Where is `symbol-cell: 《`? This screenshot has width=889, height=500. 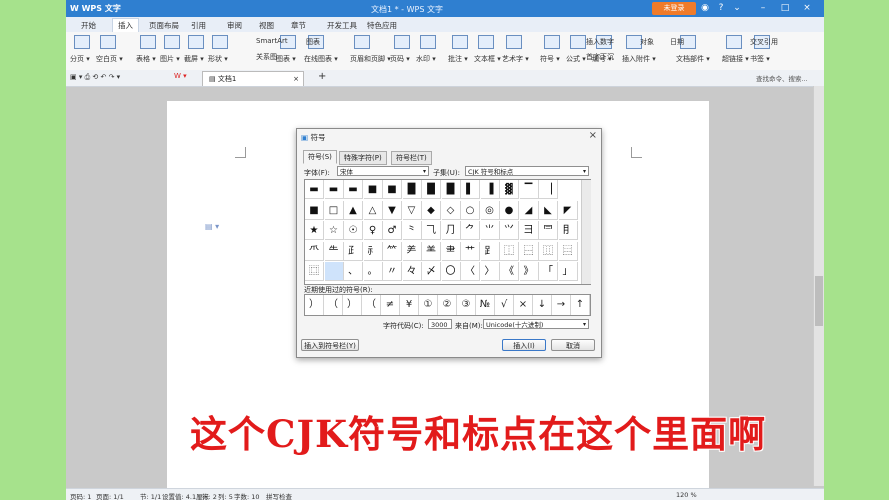
symbol-cell: 《 is located at coordinates (509, 272).